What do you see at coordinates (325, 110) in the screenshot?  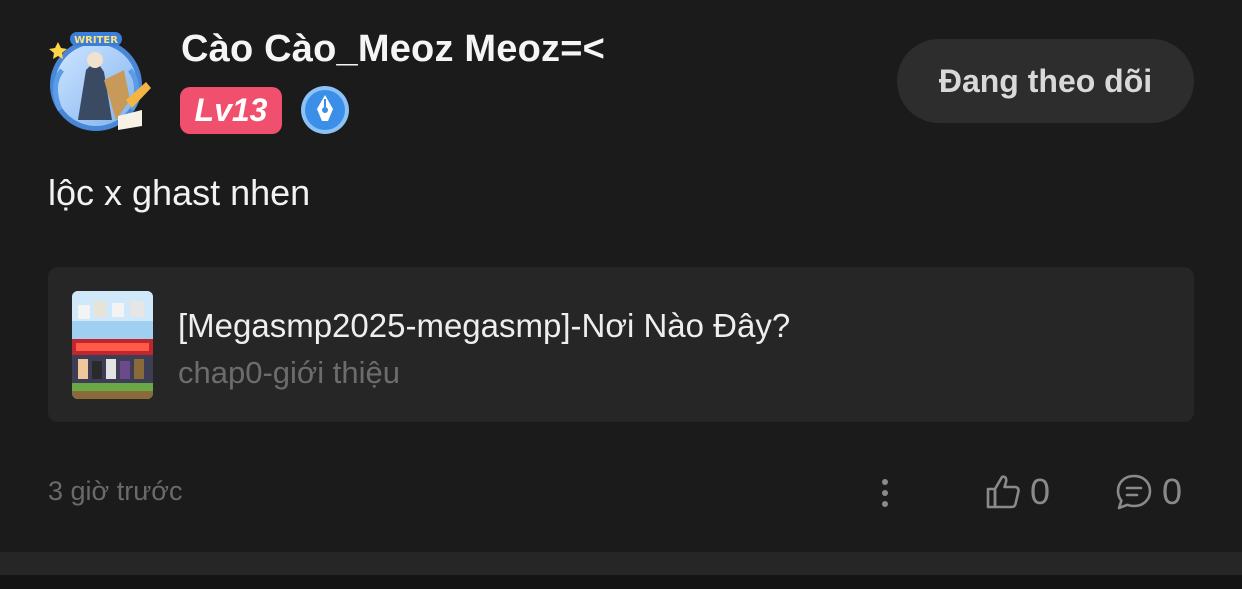 I see `writer-pen-badge-icon` at bounding box center [325, 110].